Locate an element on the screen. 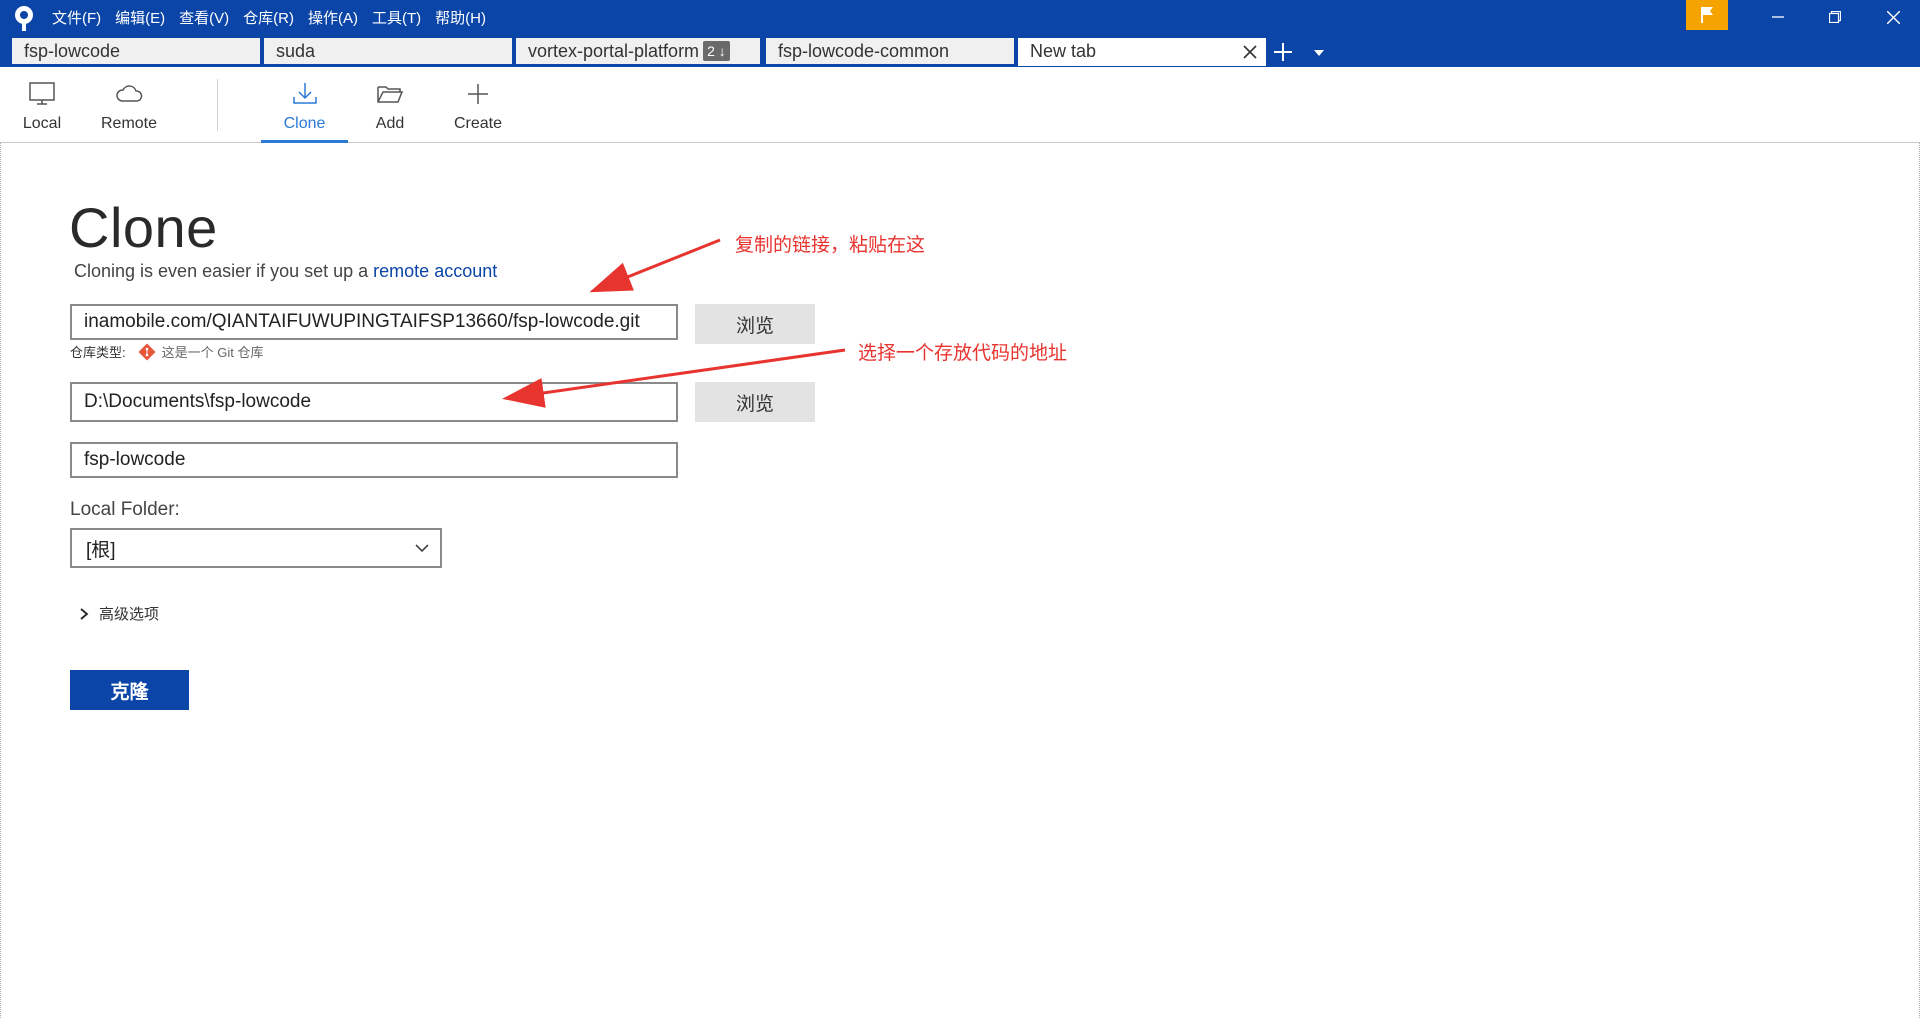 This screenshot has width=1920, height=1018. tab-suda: suda is located at coordinates (388, 52).